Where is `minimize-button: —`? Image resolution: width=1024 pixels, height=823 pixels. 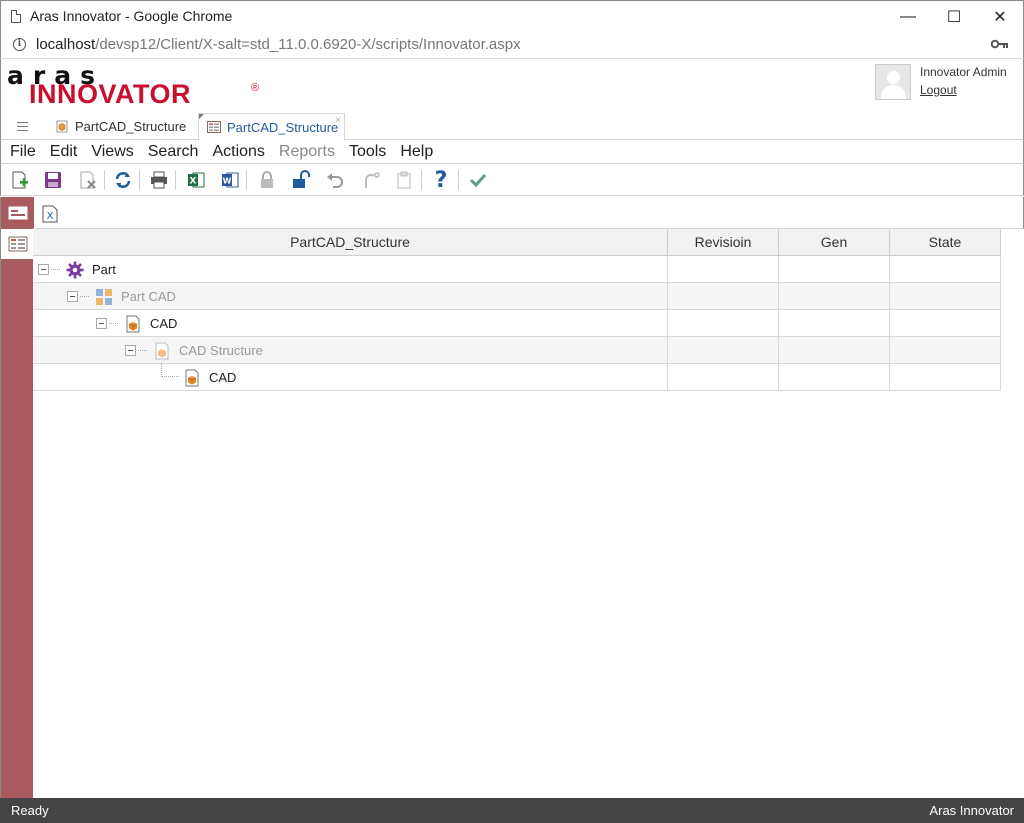
minimize-button: — is located at coordinates (908, 16).